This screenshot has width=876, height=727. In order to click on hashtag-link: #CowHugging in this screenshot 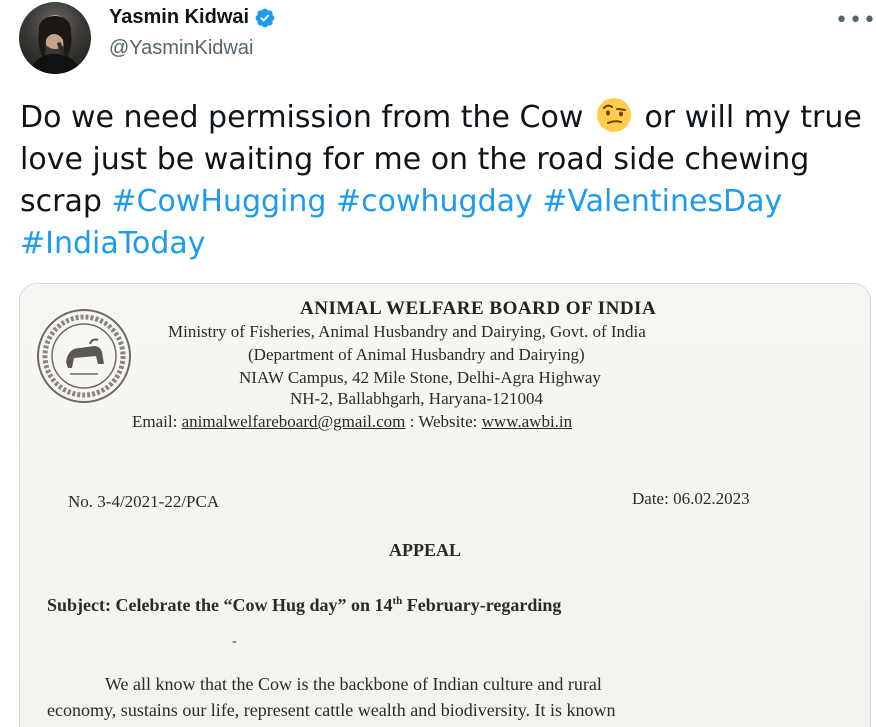, I will do `click(218, 201)`.